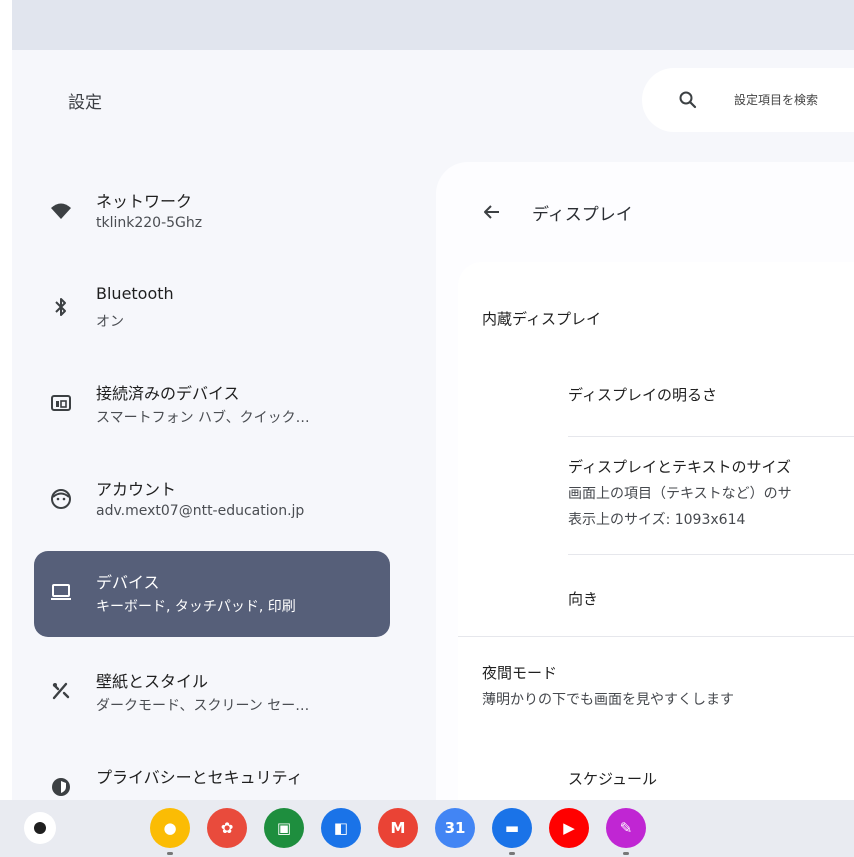  I want to click on sidebar-item-privacy-security: プライバシーとセキュリティ, so click(212, 773).